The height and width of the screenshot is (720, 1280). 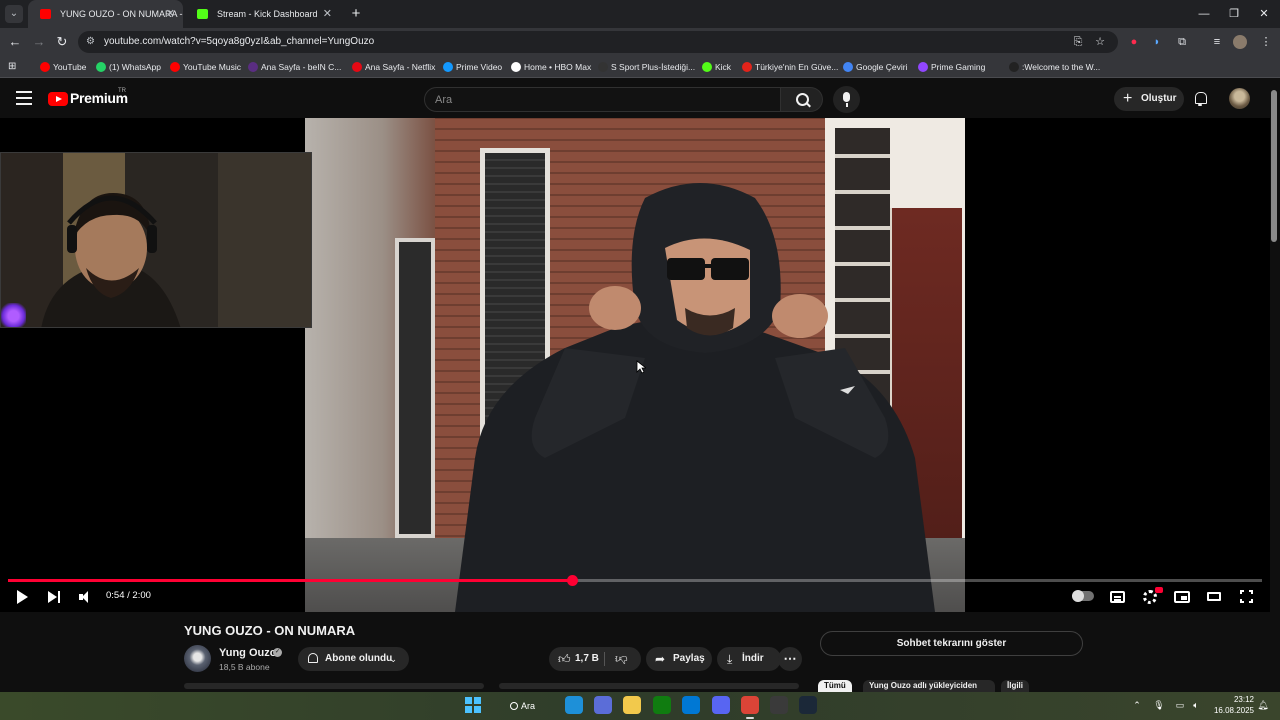 I want to click on description-preview, so click(x=494, y=686).